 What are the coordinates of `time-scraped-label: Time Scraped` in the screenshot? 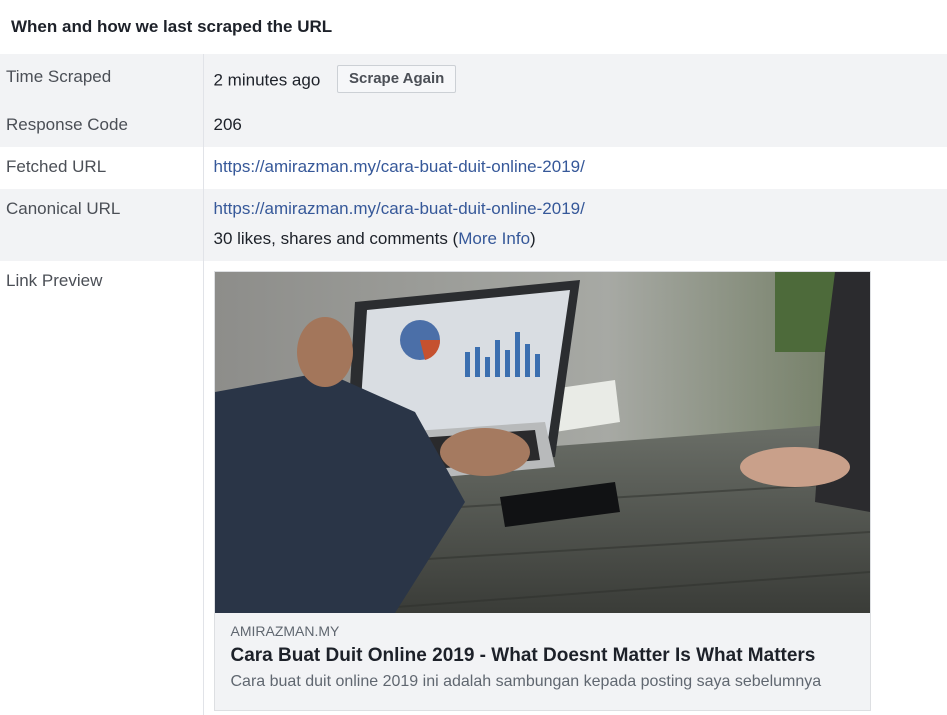 It's located at (102, 79).